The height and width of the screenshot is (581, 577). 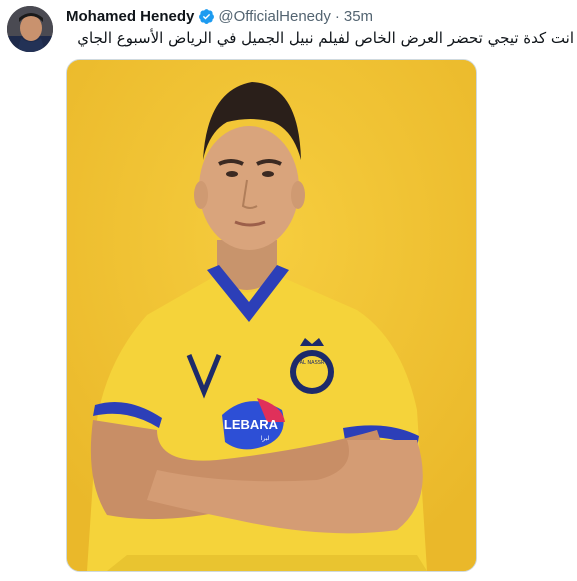 I want to click on verified-badge-icon, so click(x=206, y=16).